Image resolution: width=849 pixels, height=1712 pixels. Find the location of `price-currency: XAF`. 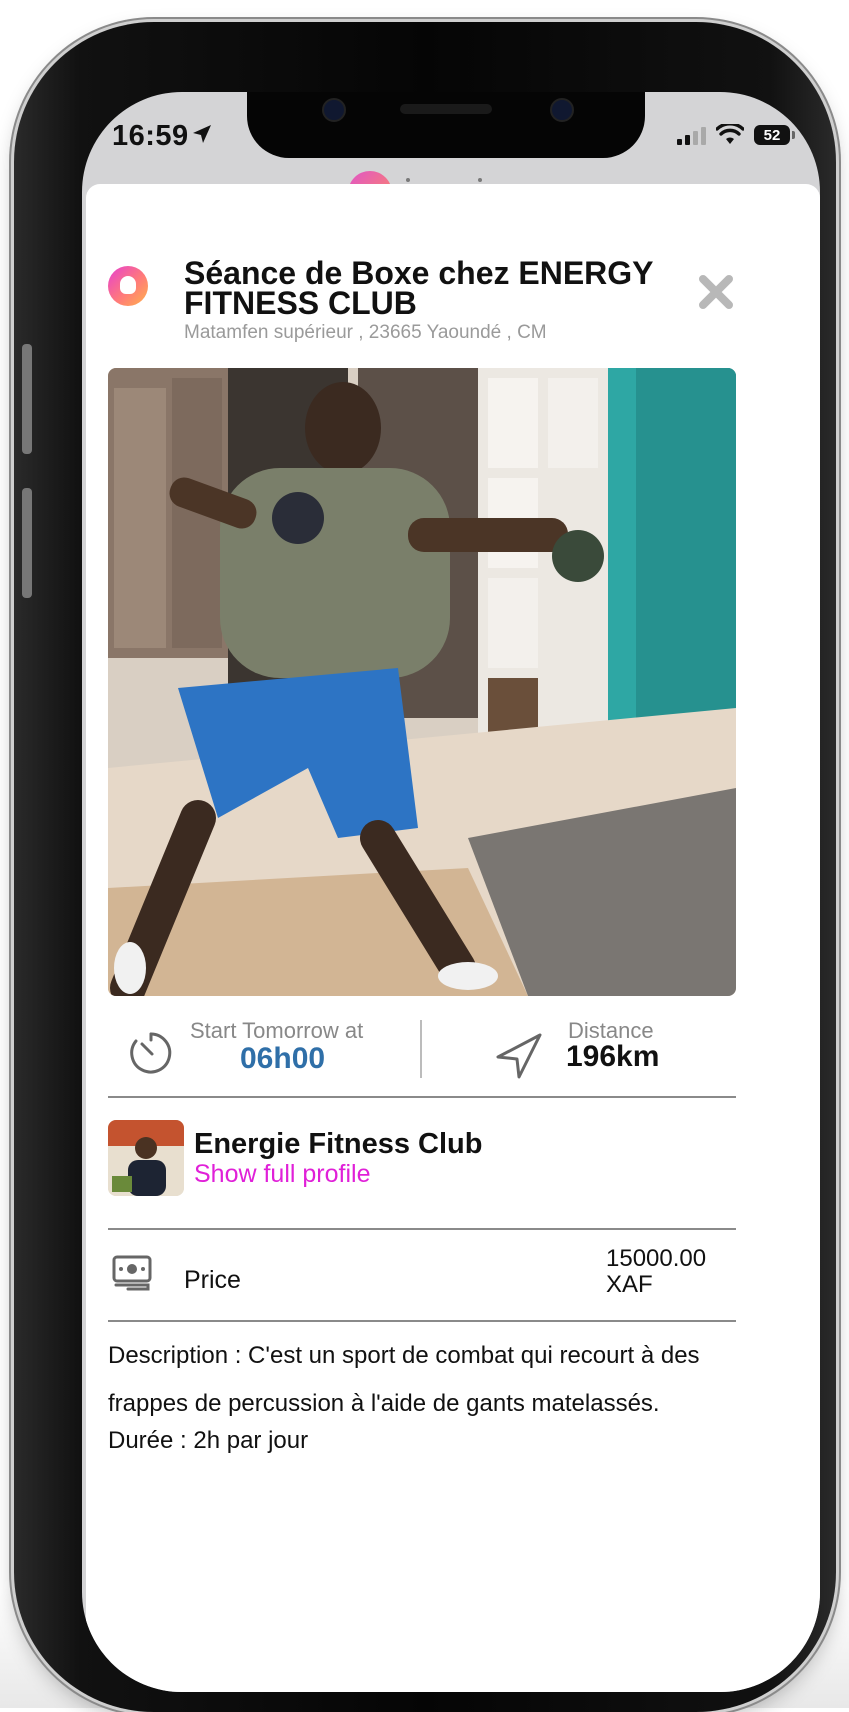

price-currency: XAF is located at coordinates (629, 1284).